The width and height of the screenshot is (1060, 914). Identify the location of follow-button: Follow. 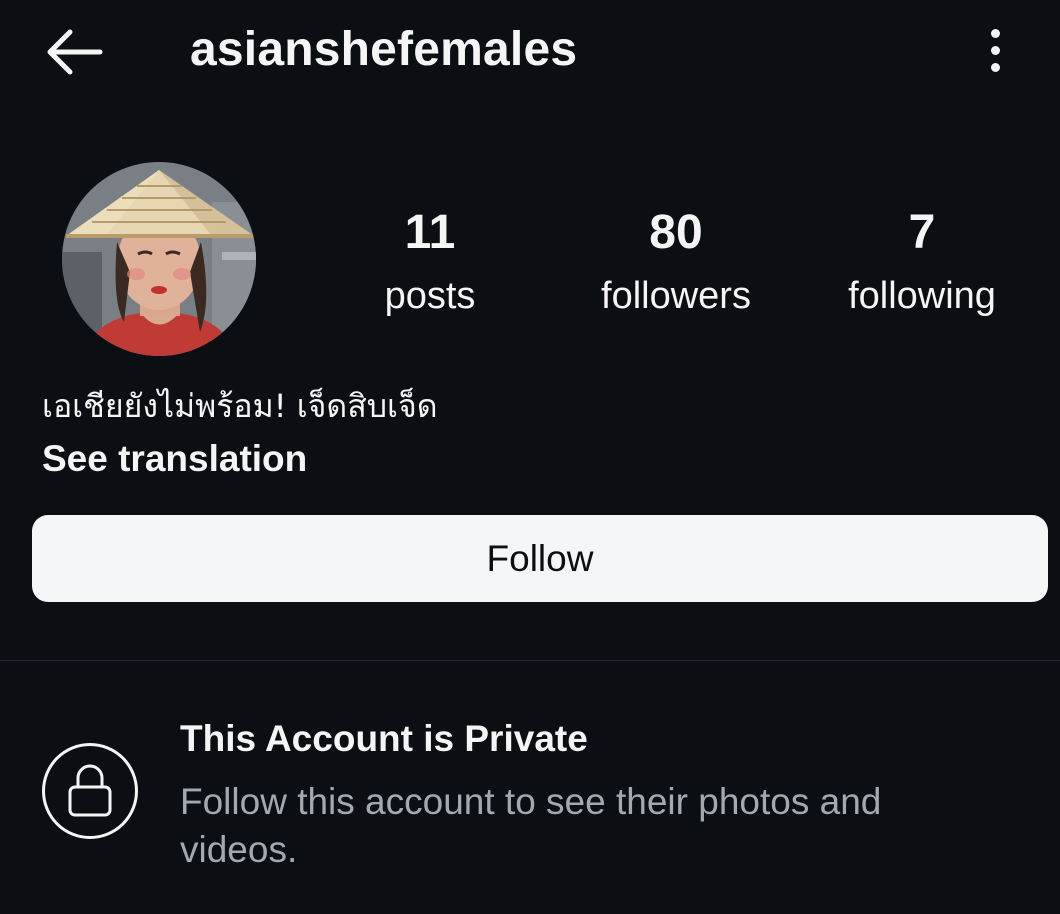
(540, 558).